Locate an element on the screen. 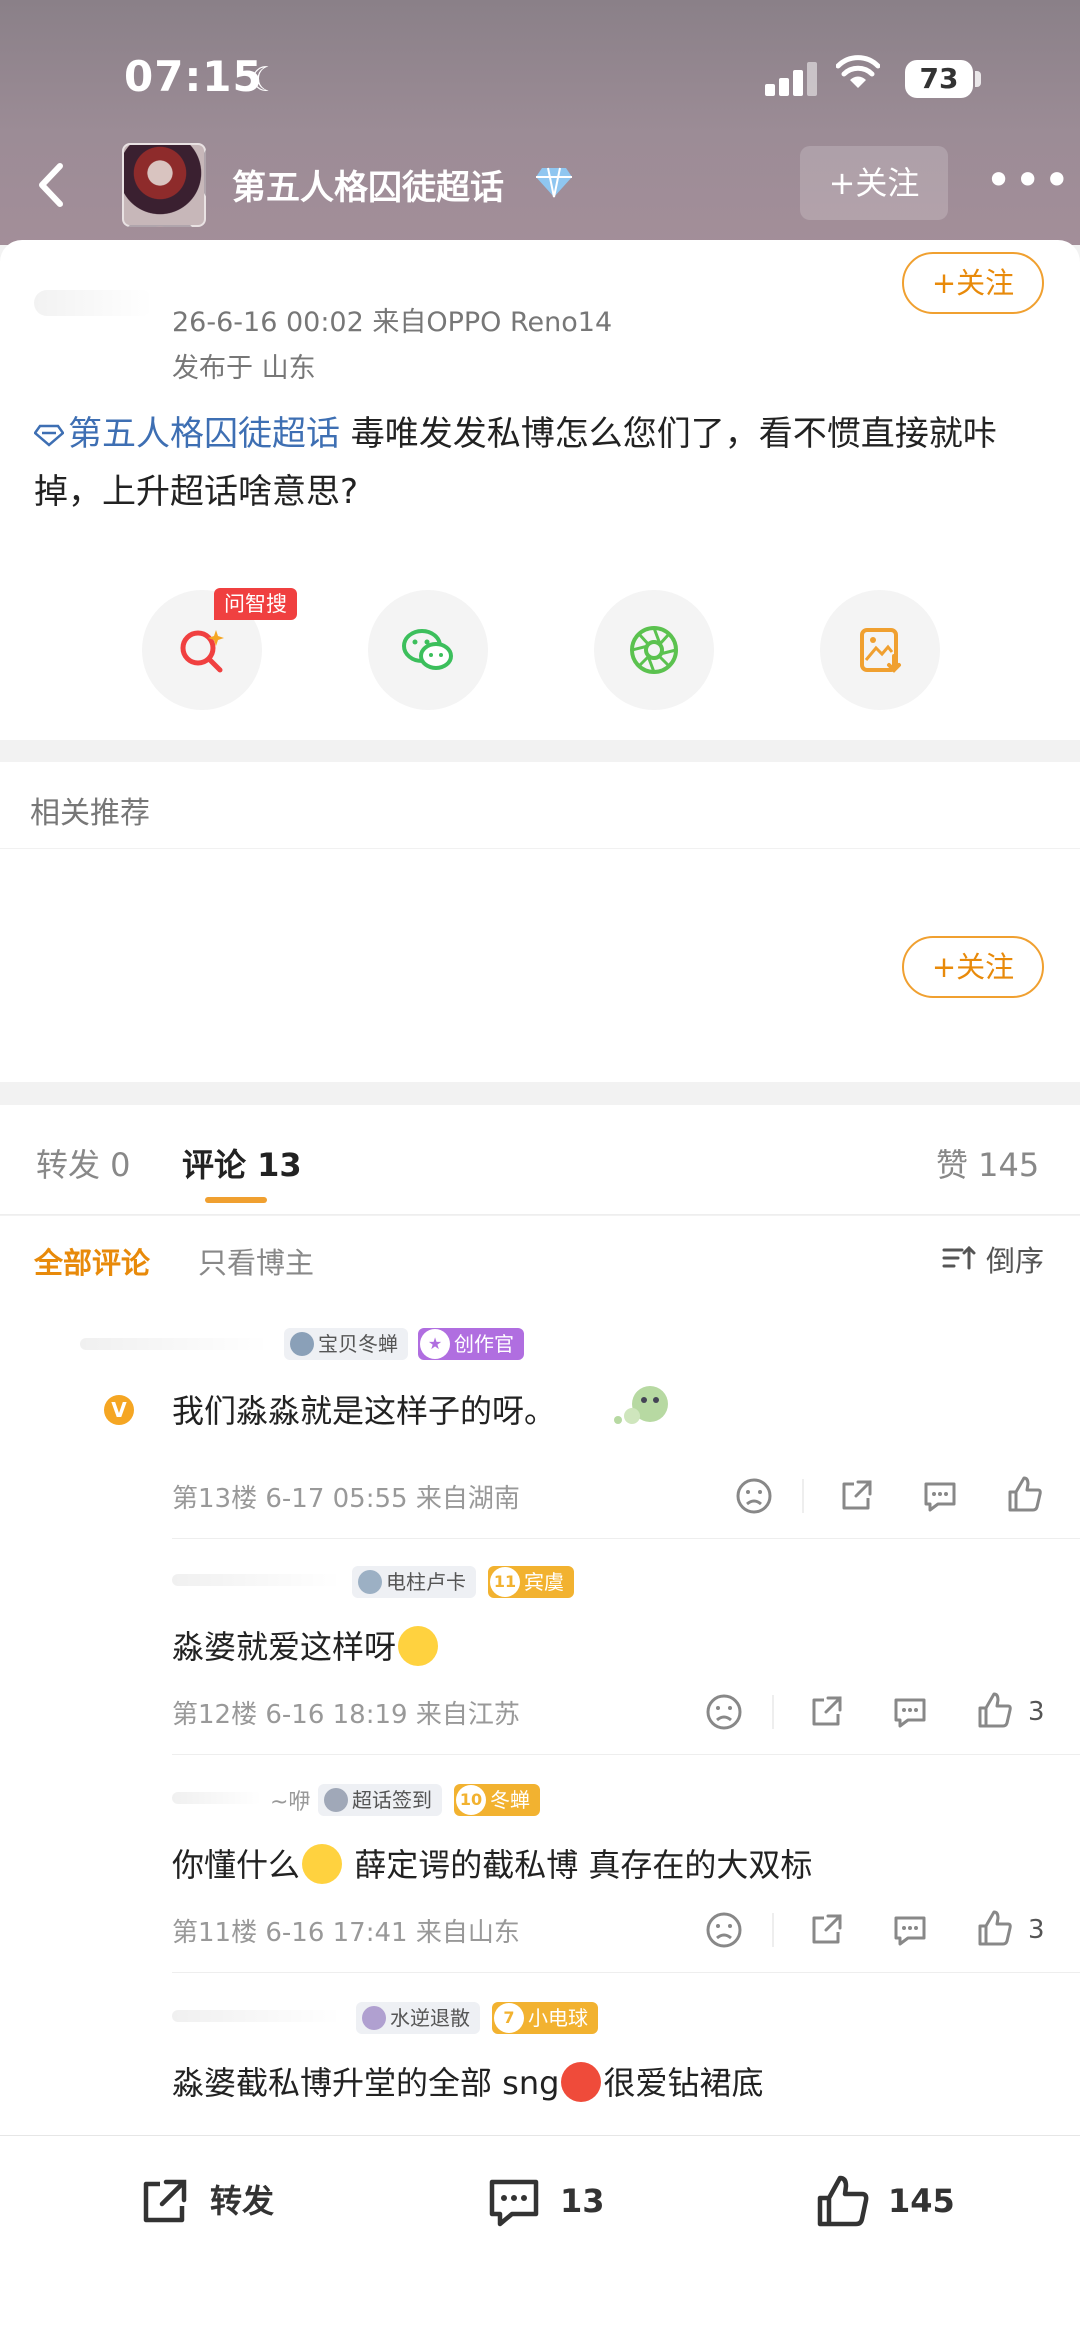 The image size is (1080, 2348). share-moments-button is located at coordinates (654, 650).